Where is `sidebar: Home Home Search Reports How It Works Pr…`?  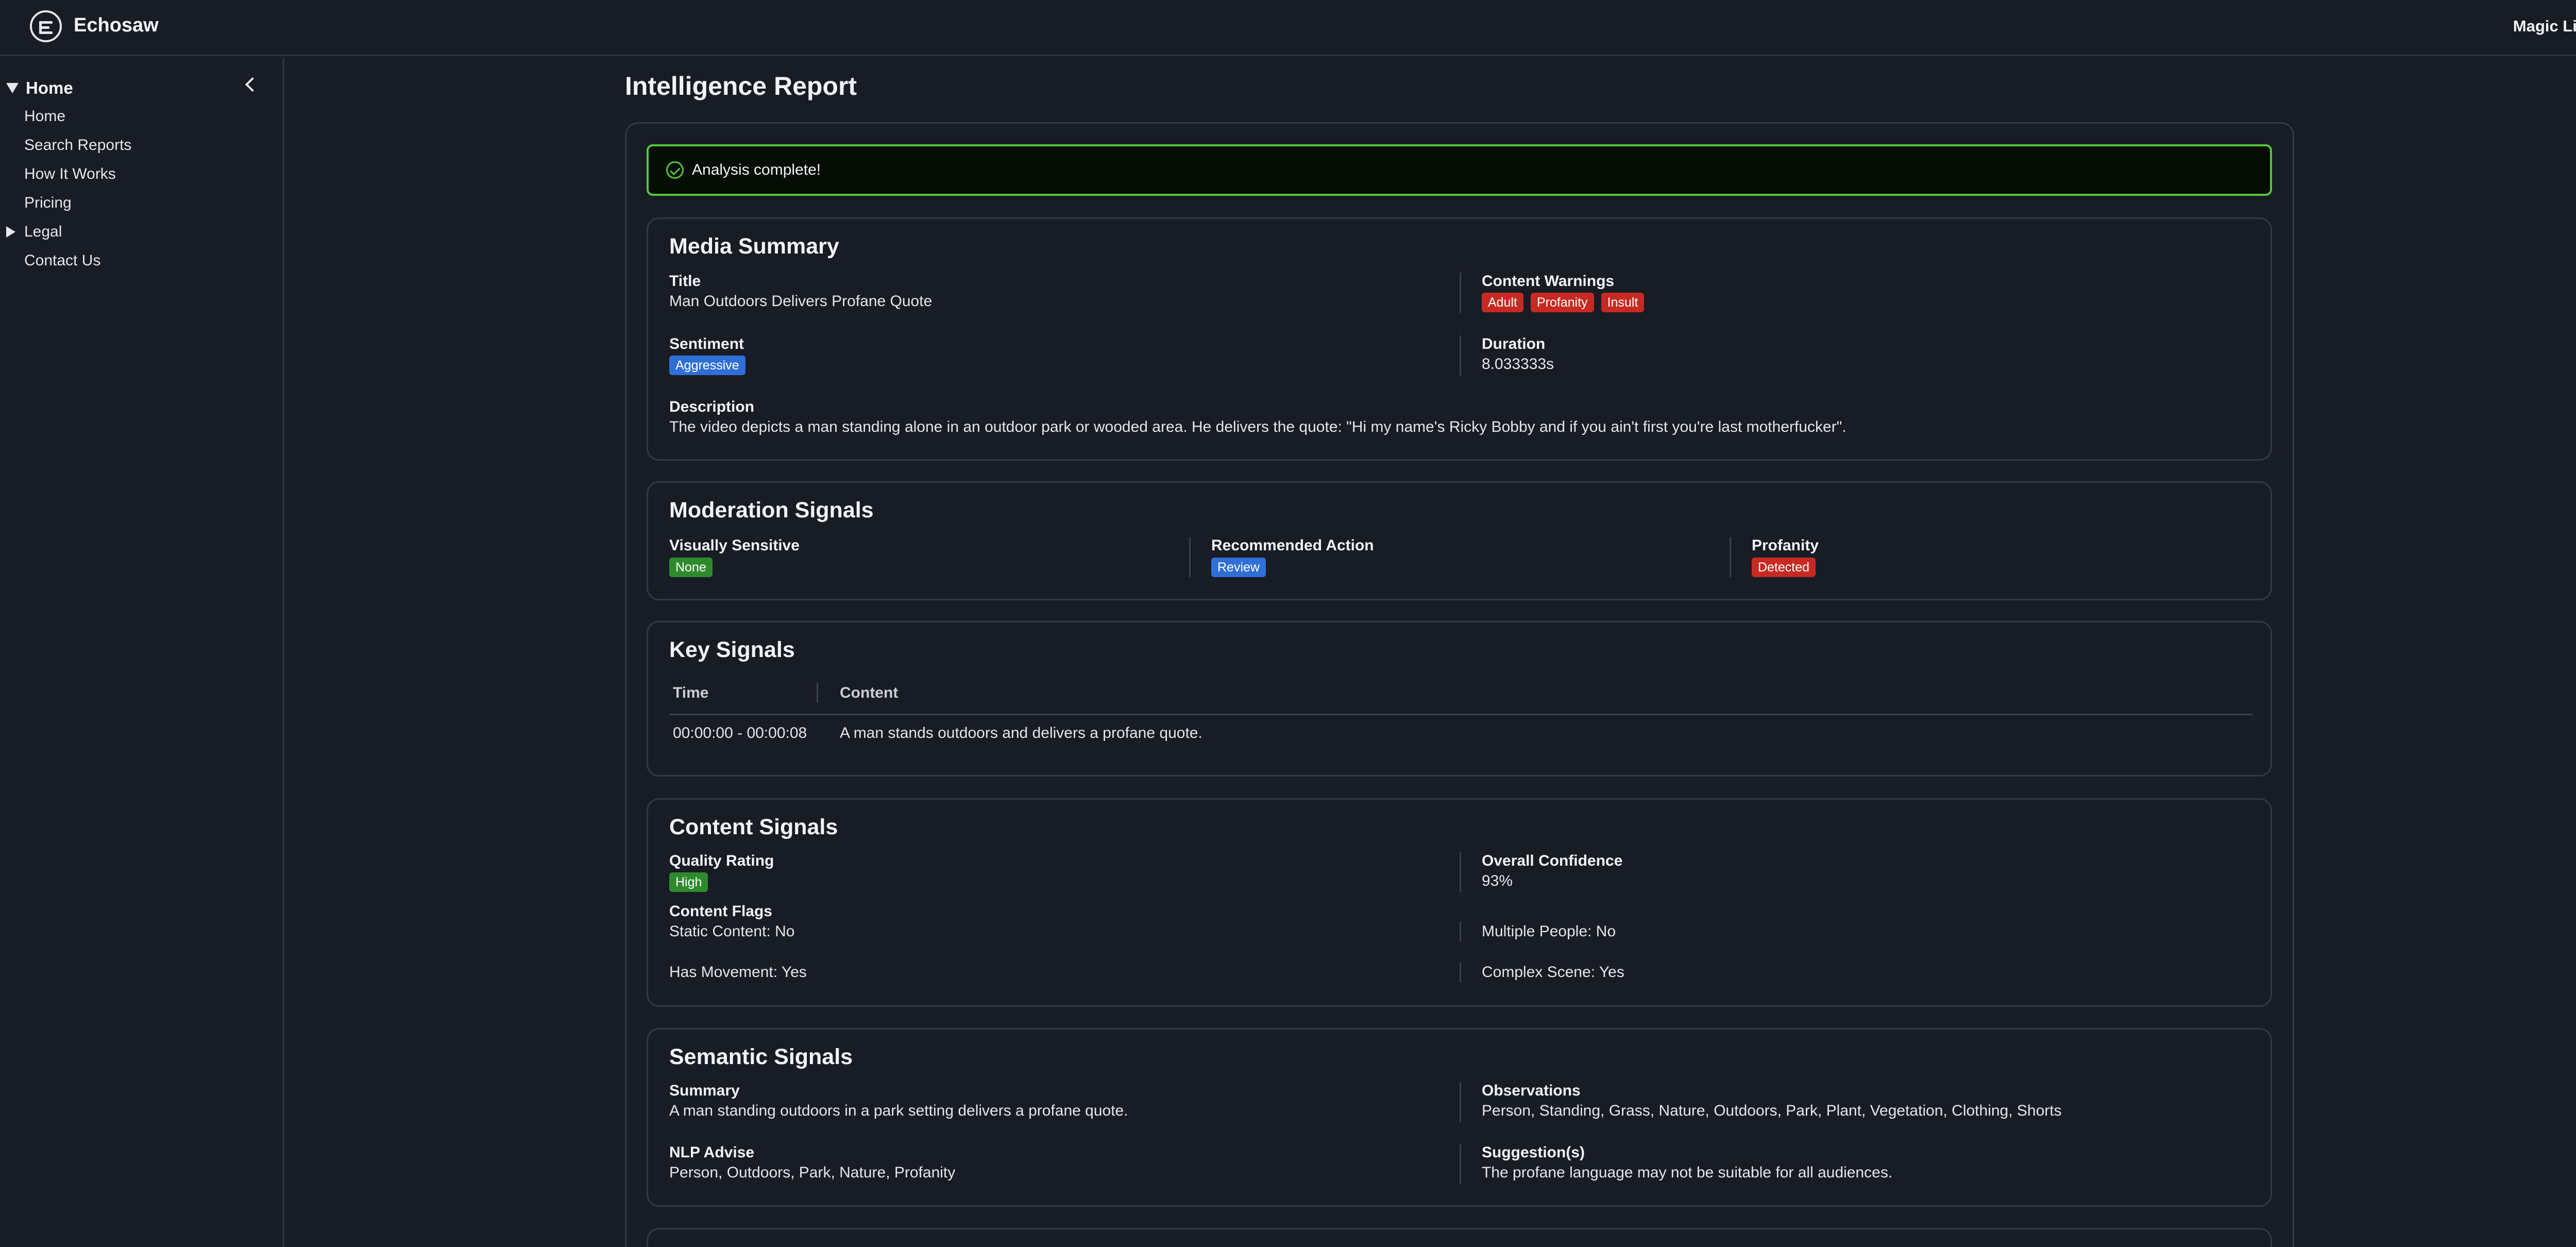
sidebar: Home Home Search Reports How It Works Pr… is located at coordinates (142, 652).